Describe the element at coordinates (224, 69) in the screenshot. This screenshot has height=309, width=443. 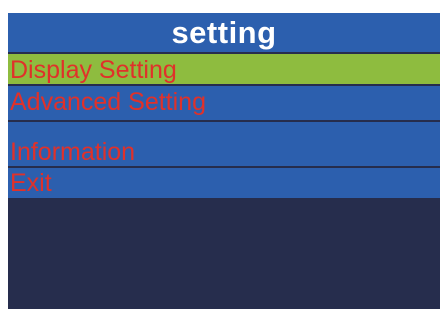
I see `menu-item-display-setting: Display Setting` at that location.